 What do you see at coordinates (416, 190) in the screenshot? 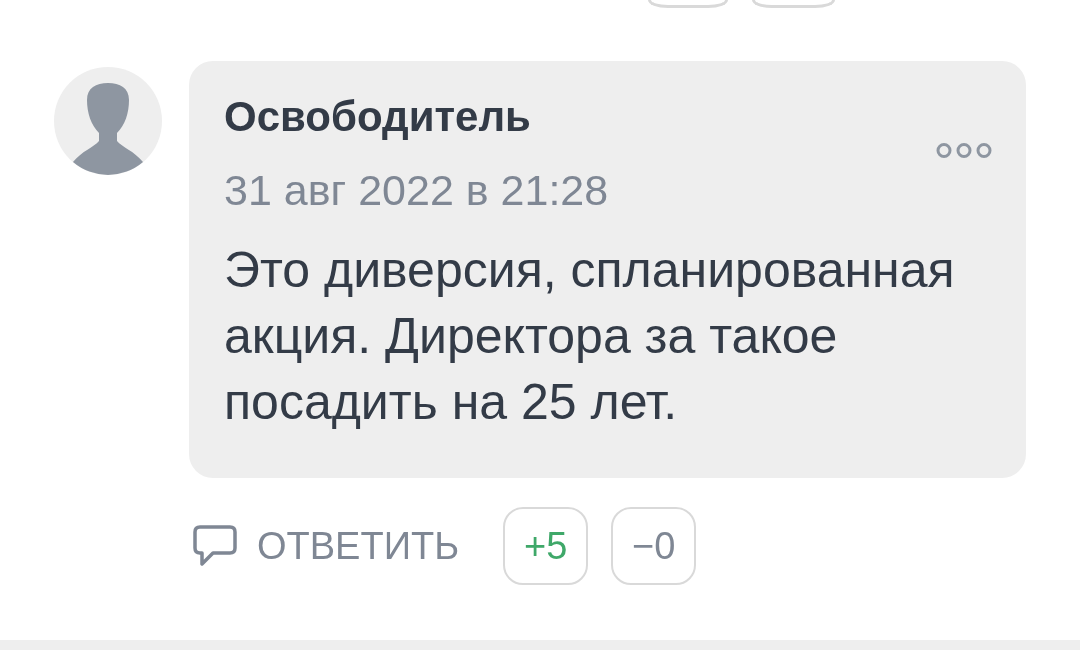
I see `comment-date: 31 авг 2022 в 21:28` at bounding box center [416, 190].